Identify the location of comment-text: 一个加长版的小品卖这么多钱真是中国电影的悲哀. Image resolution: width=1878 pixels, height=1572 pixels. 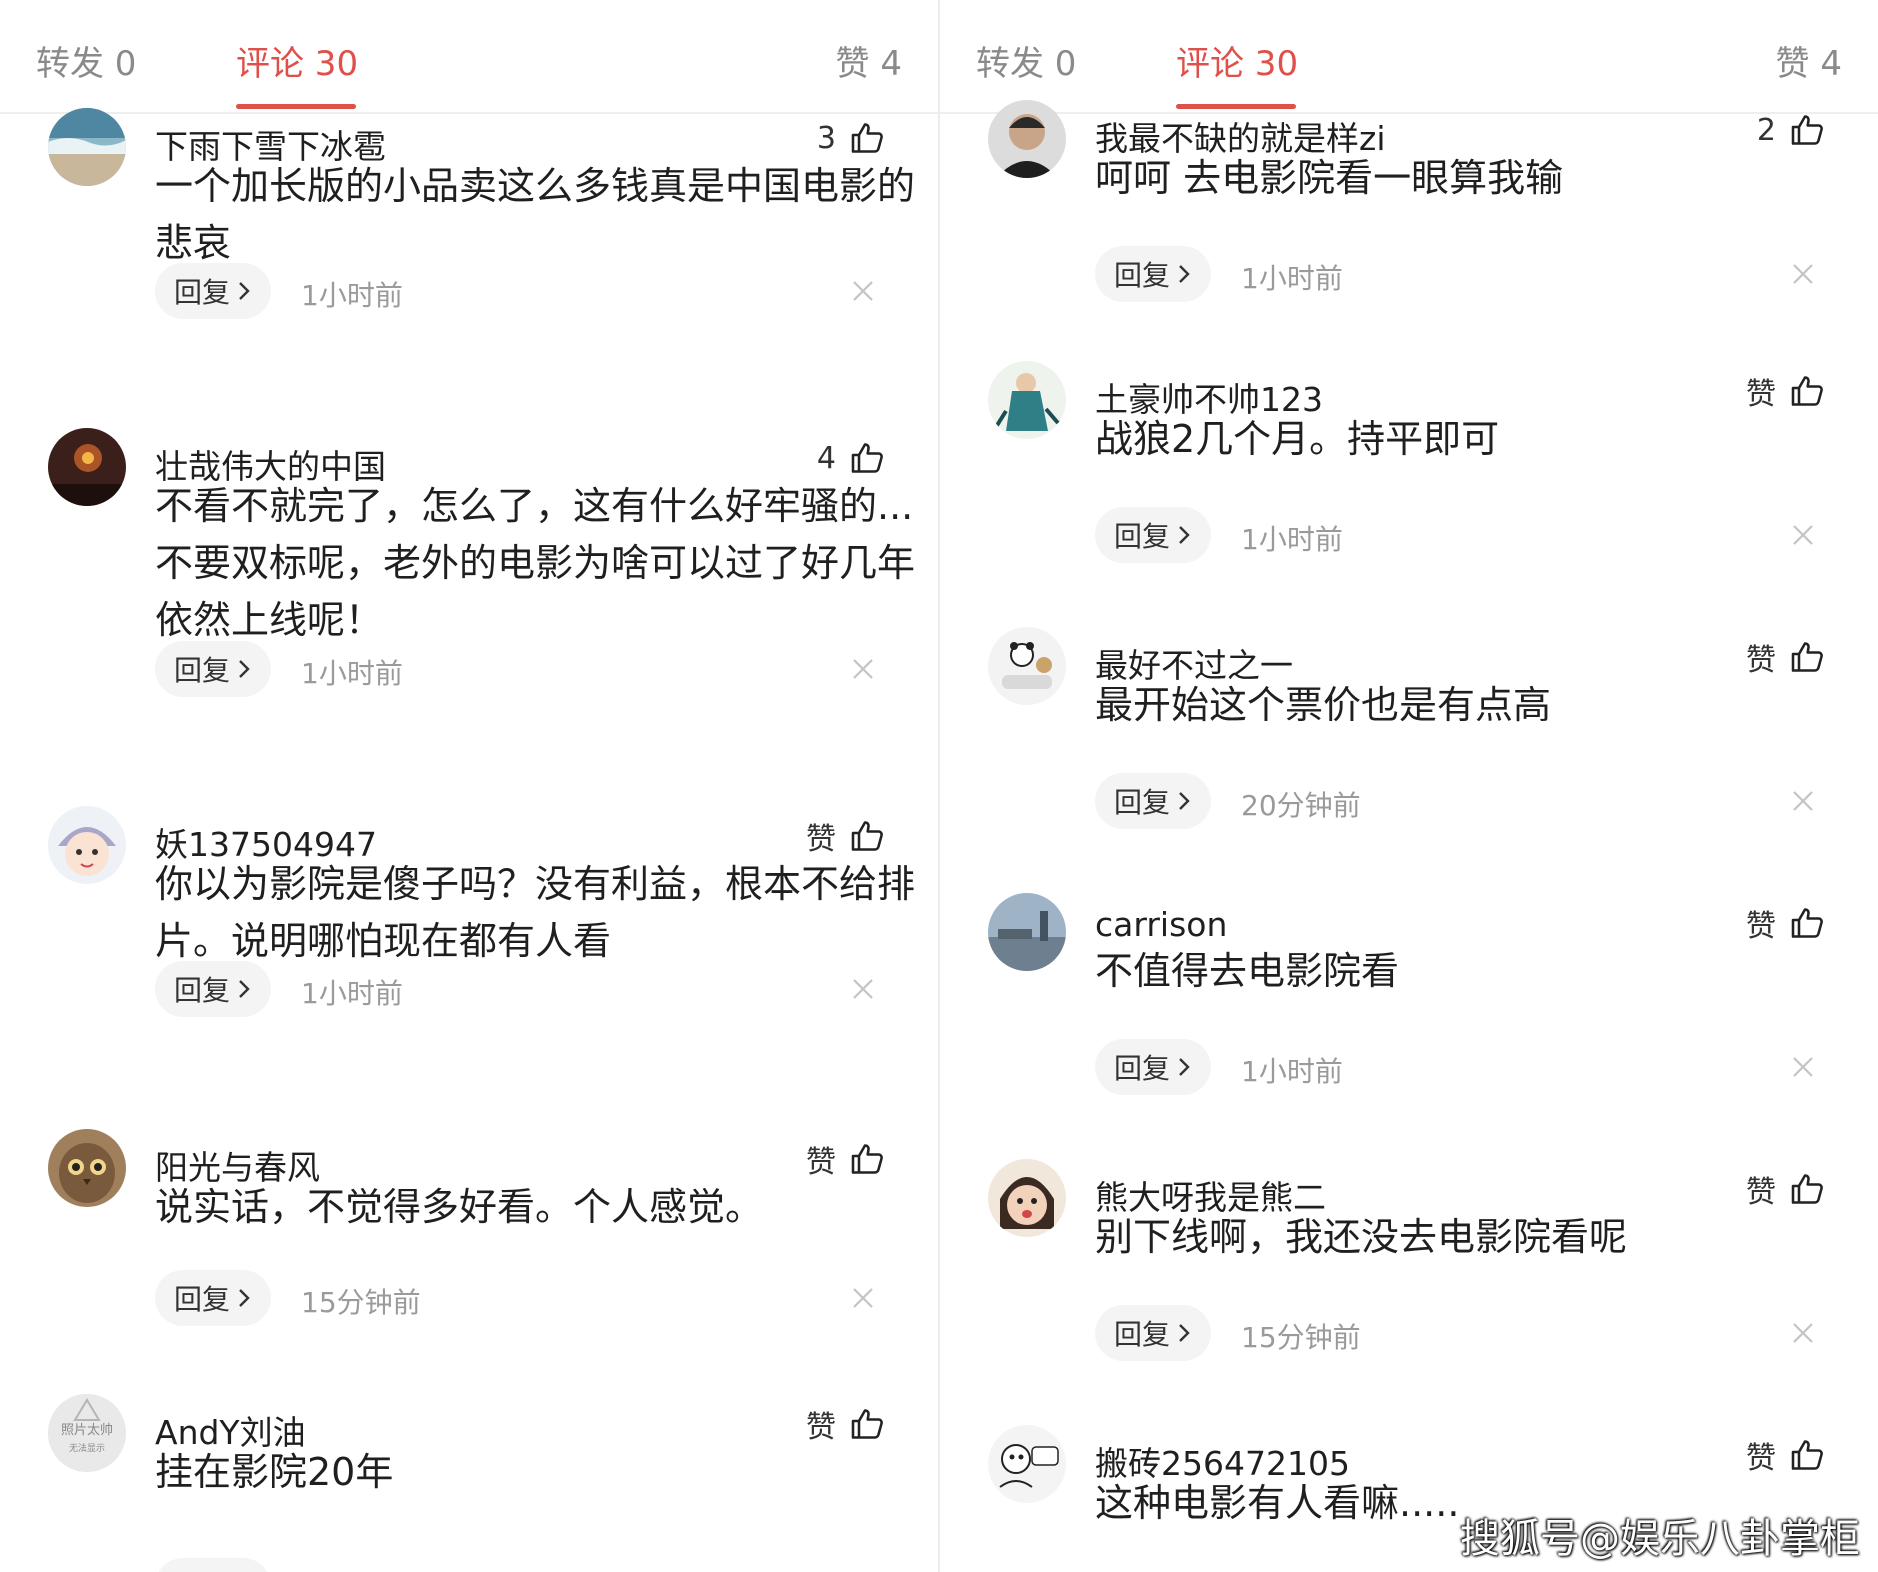
(535, 214).